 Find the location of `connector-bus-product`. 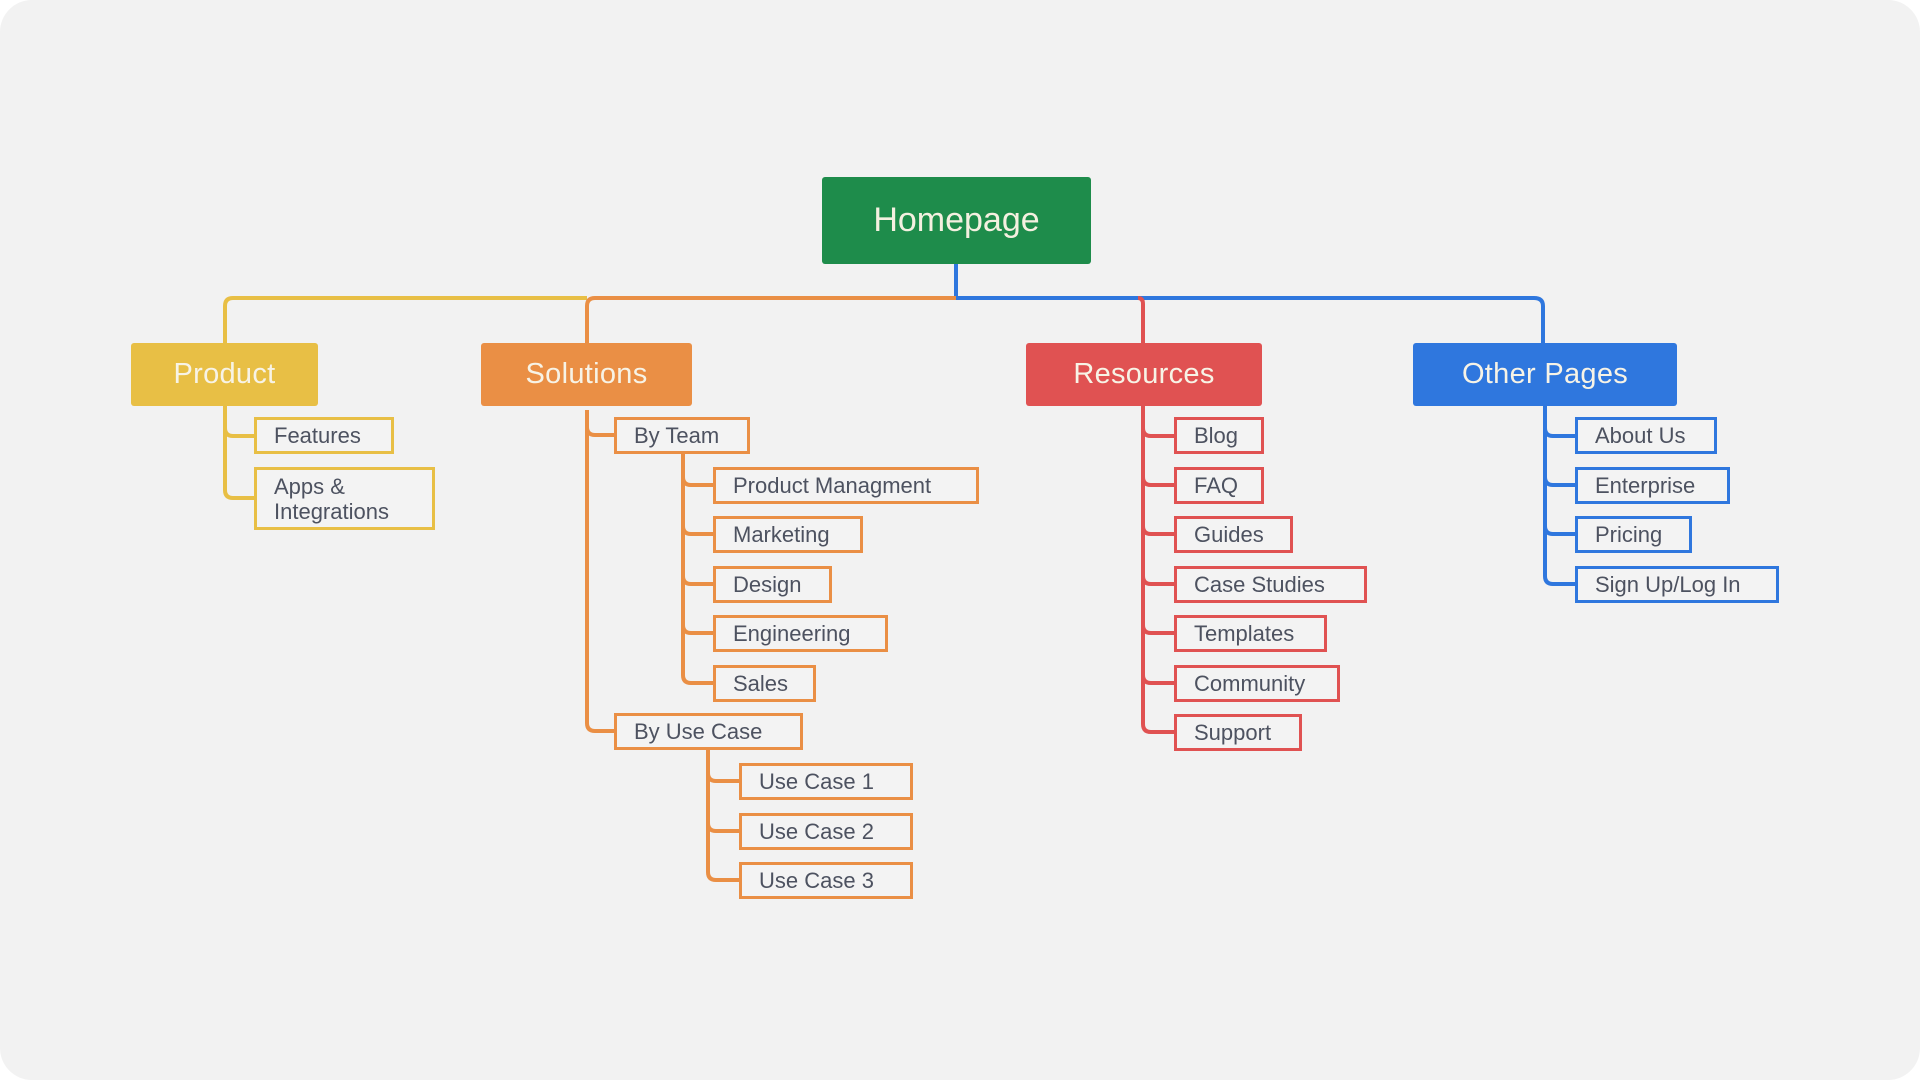

connector-bus-product is located at coordinates (405, 319).